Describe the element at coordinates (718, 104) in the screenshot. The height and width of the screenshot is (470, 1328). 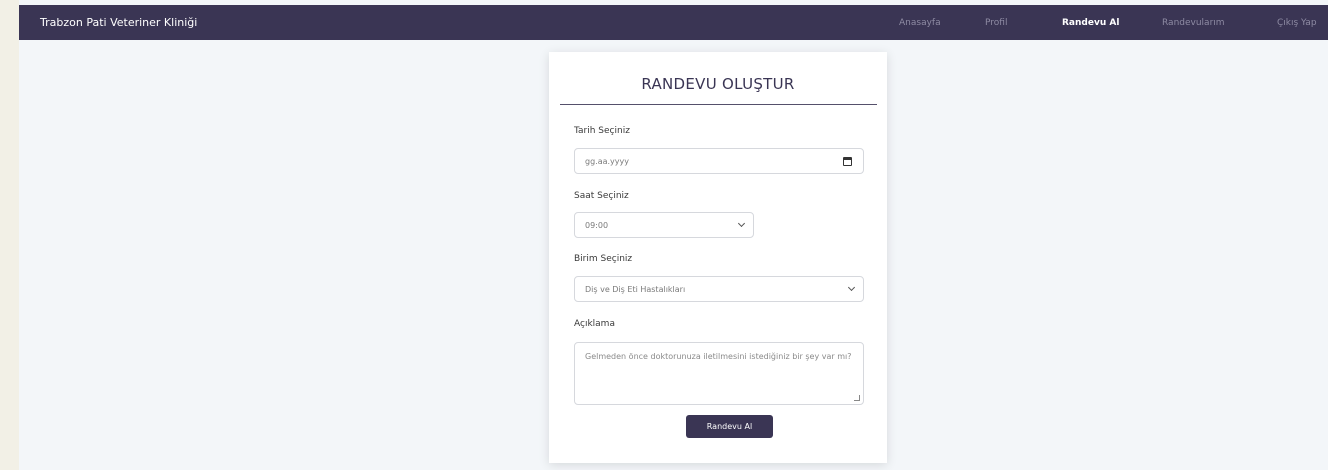
I see `title-divider` at that location.